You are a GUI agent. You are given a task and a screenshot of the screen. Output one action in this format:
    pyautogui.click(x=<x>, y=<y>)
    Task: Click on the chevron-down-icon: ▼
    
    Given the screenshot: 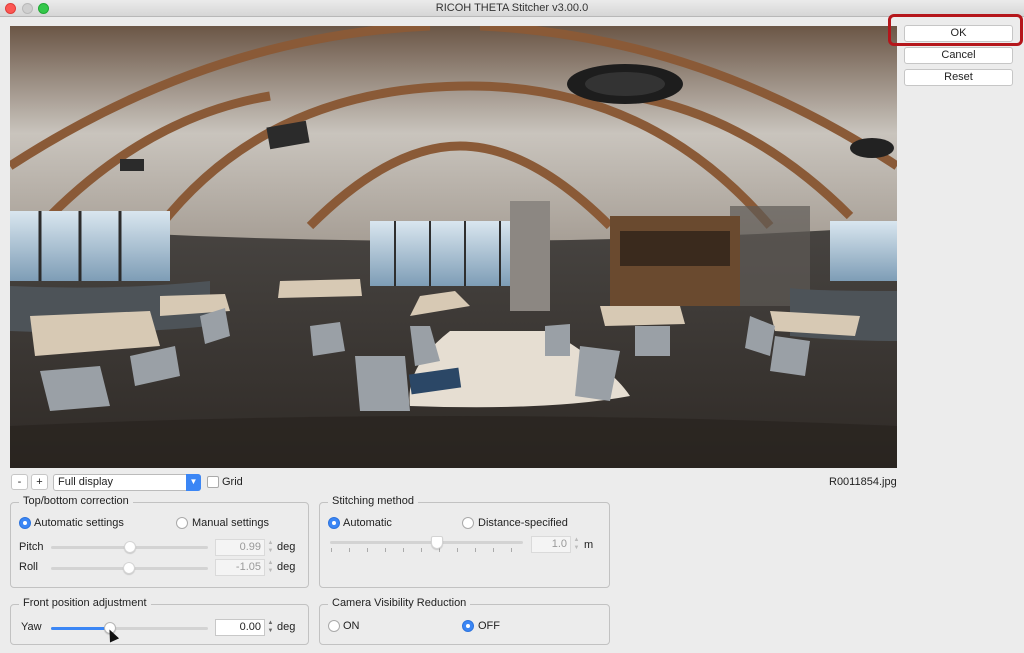 What is the action you would take?
    pyautogui.click(x=193, y=482)
    